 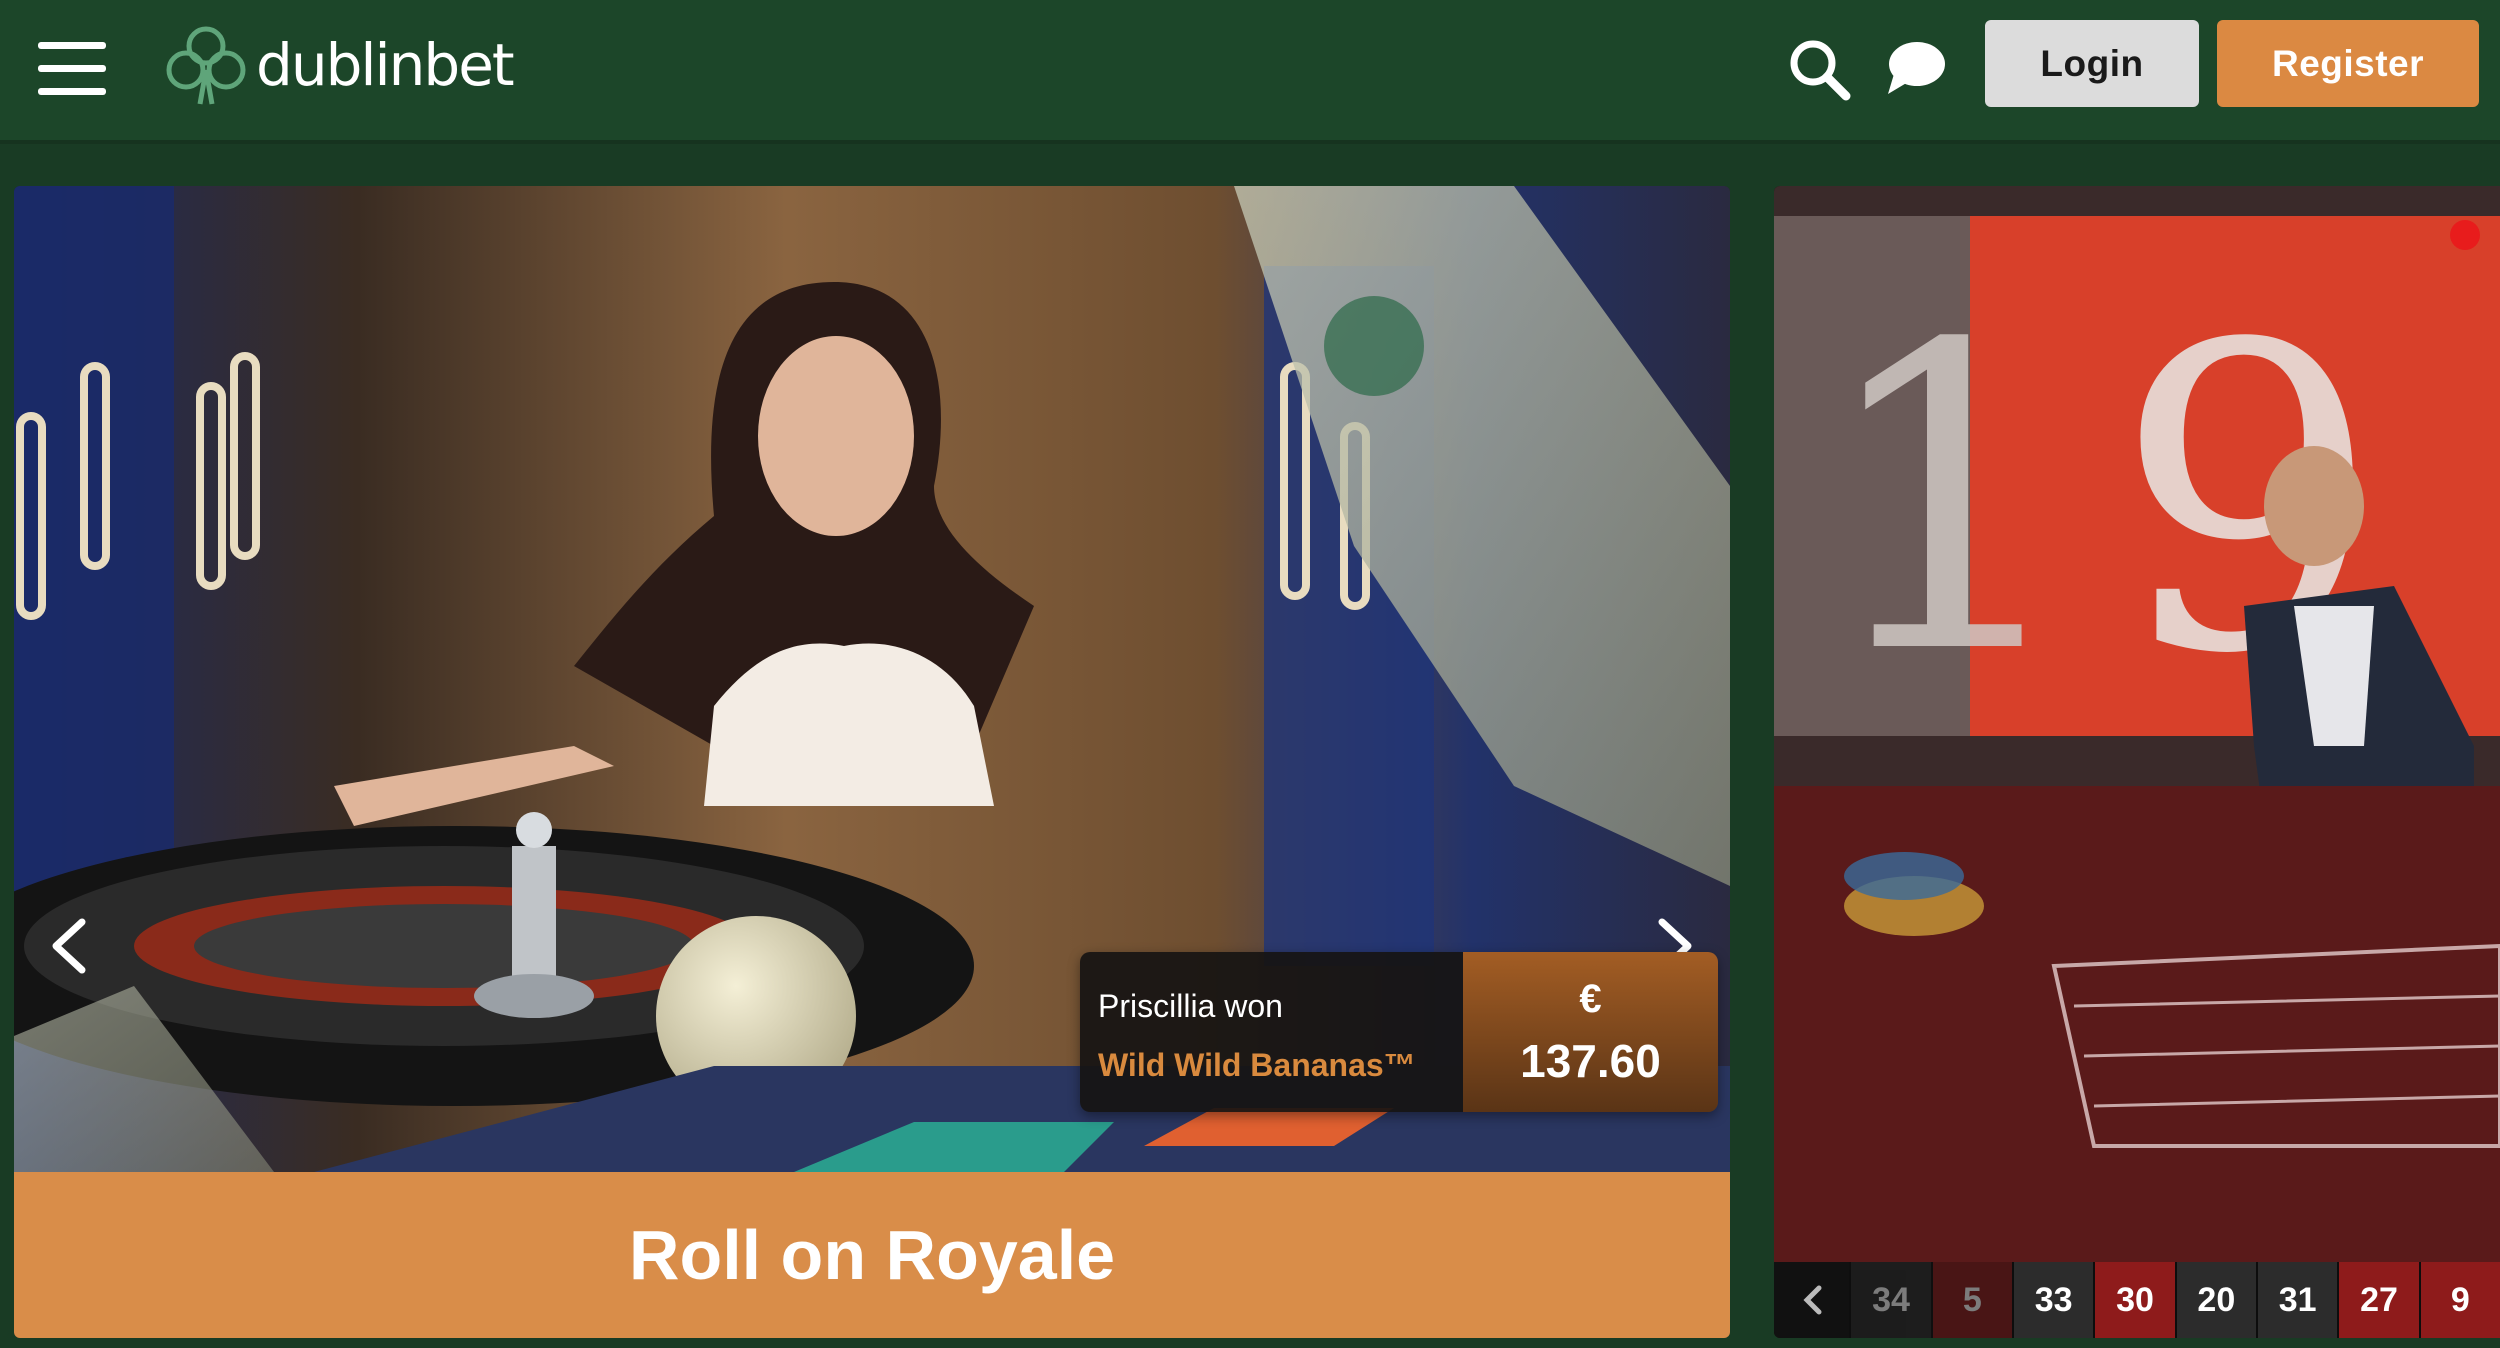 What do you see at coordinates (2092, 63) in the screenshot?
I see `login-button: Login` at bounding box center [2092, 63].